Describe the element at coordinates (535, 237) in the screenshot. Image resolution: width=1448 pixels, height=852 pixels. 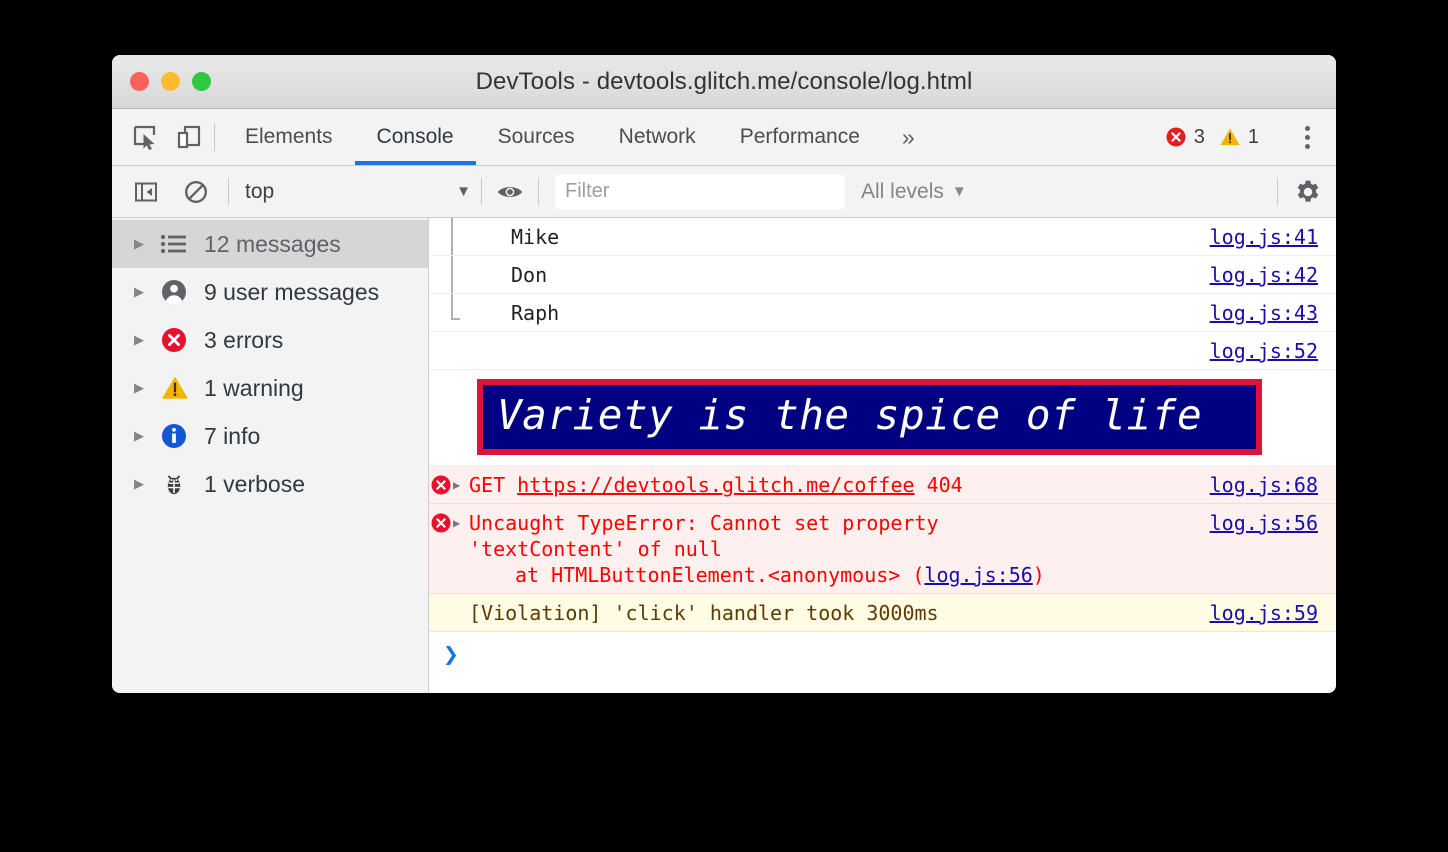
I see `message-text: Mike` at that location.